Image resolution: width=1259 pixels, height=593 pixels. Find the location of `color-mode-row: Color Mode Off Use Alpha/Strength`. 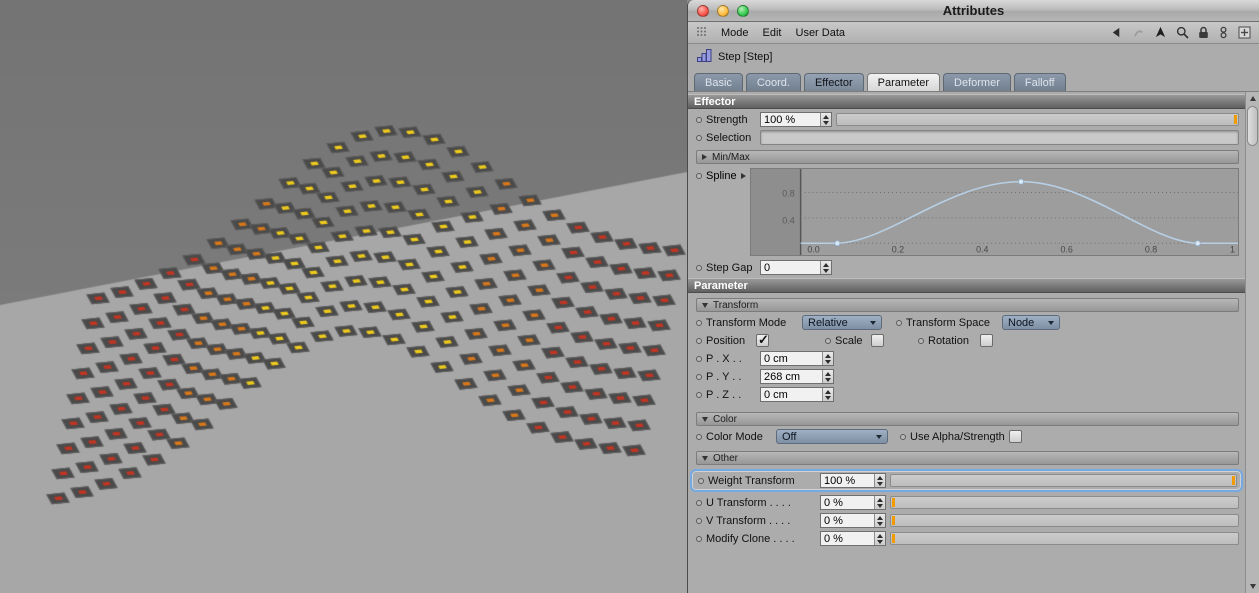

color-mode-row: Color Mode Off Use Alpha/Strength is located at coordinates (967, 436).